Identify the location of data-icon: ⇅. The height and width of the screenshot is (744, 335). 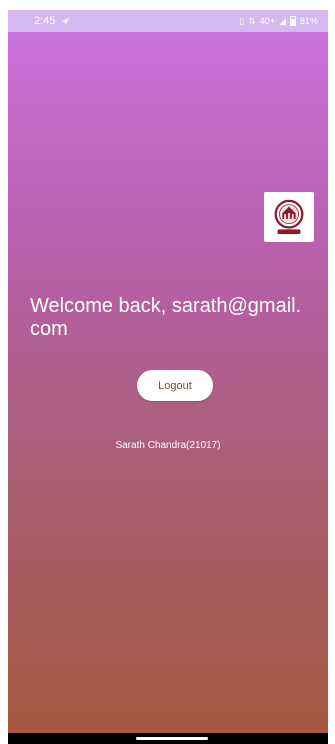
(252, 20).